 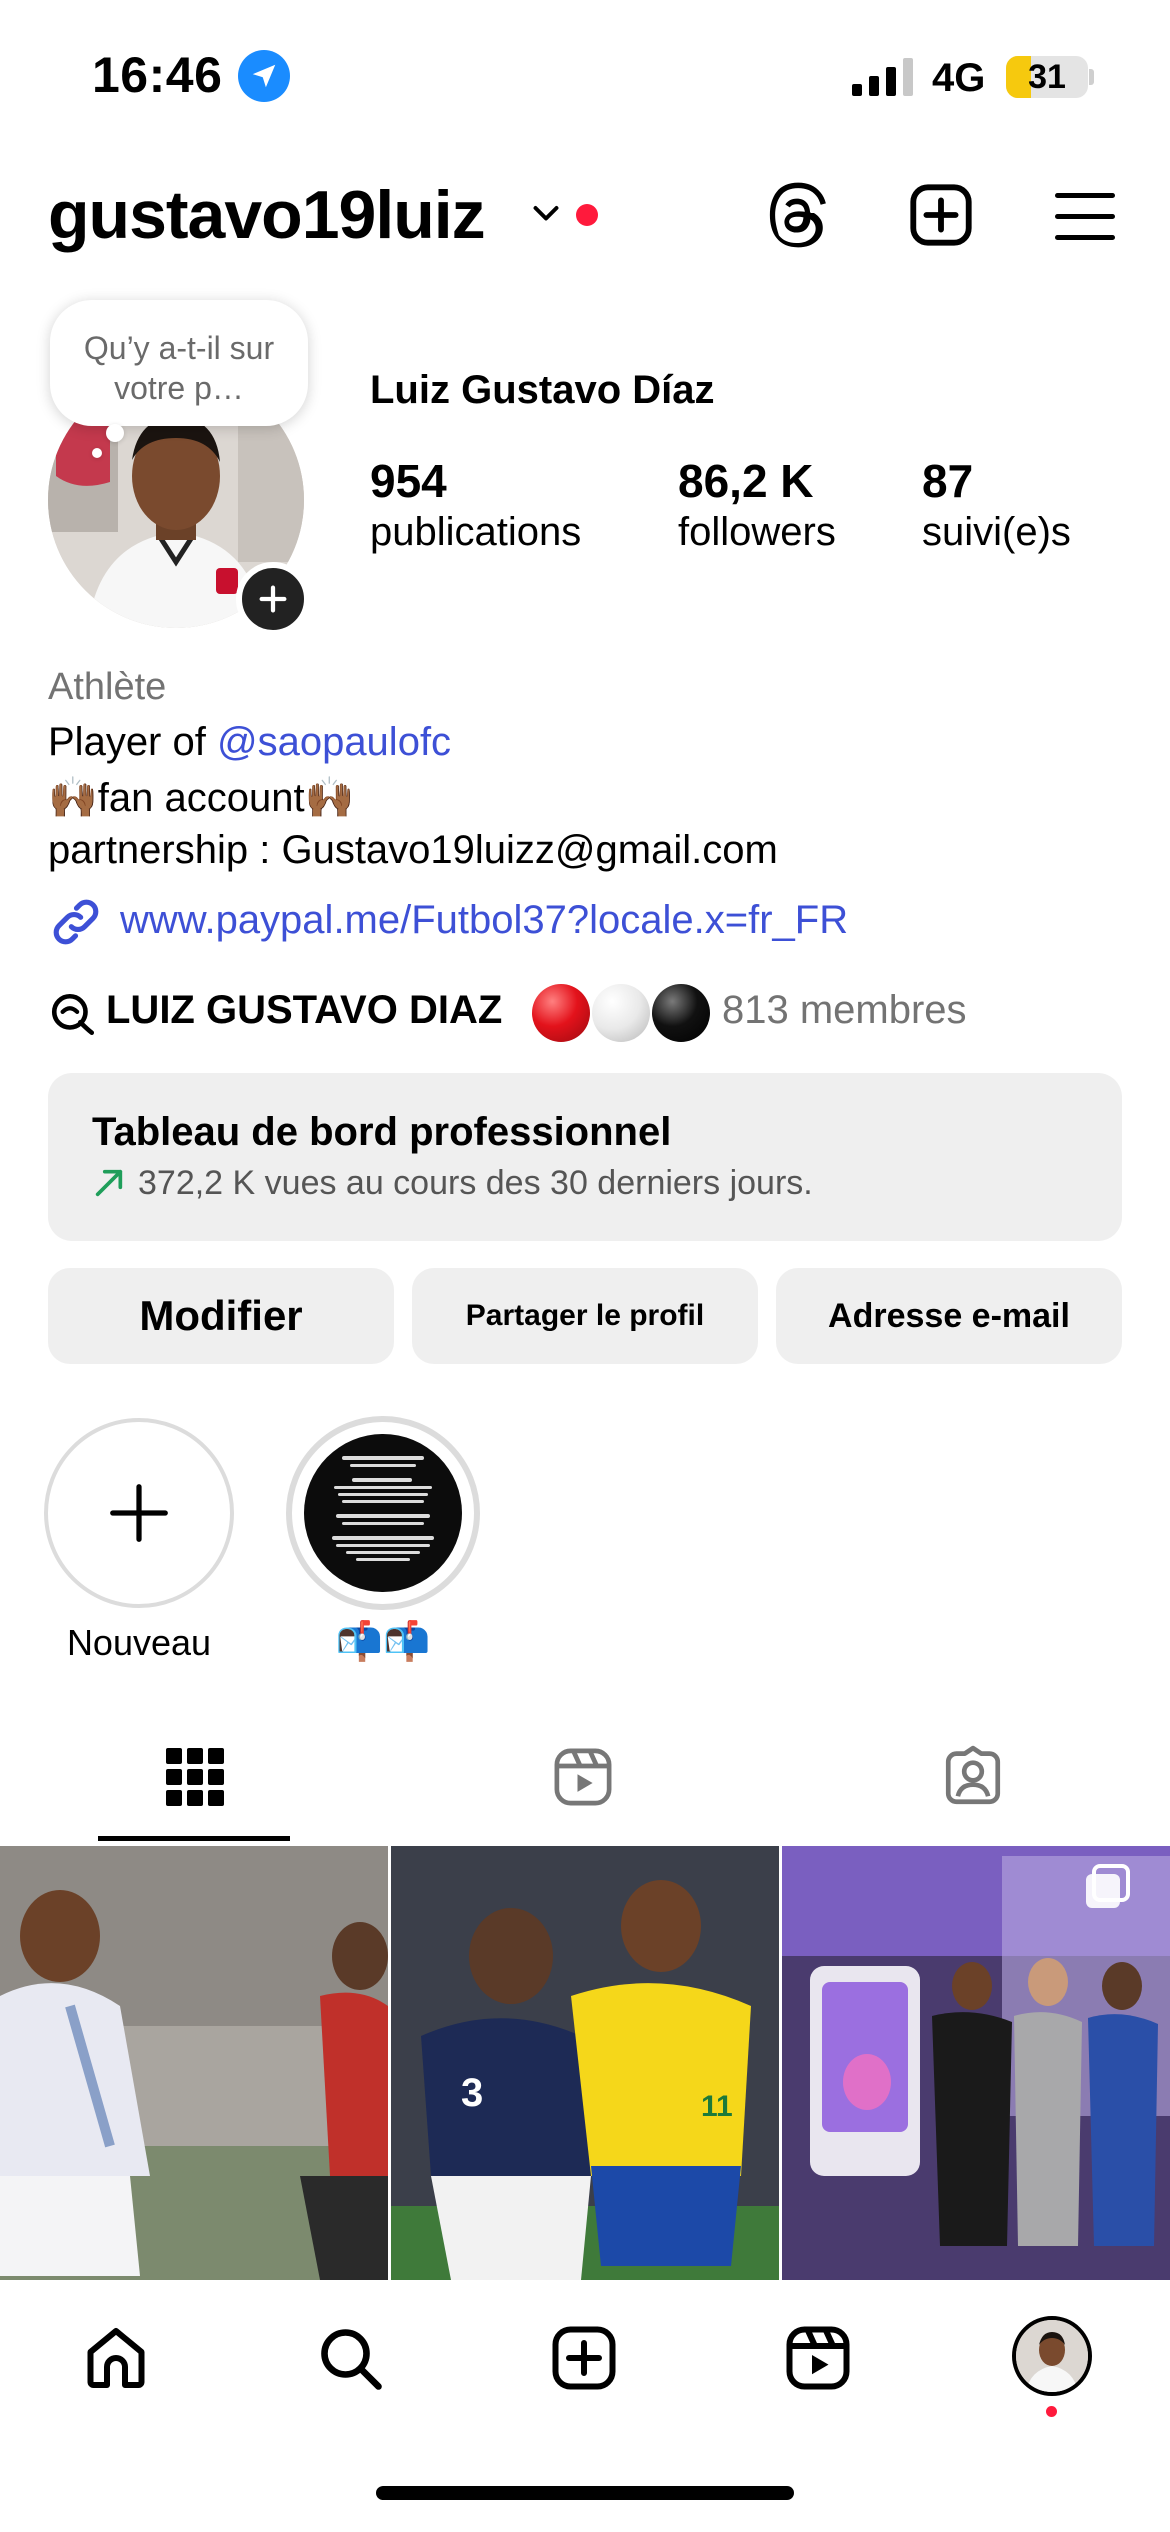 What do you see at coordinates (350, 2358) in the screenshot?
I see `search-icon` at bounding box center [350, 2358].